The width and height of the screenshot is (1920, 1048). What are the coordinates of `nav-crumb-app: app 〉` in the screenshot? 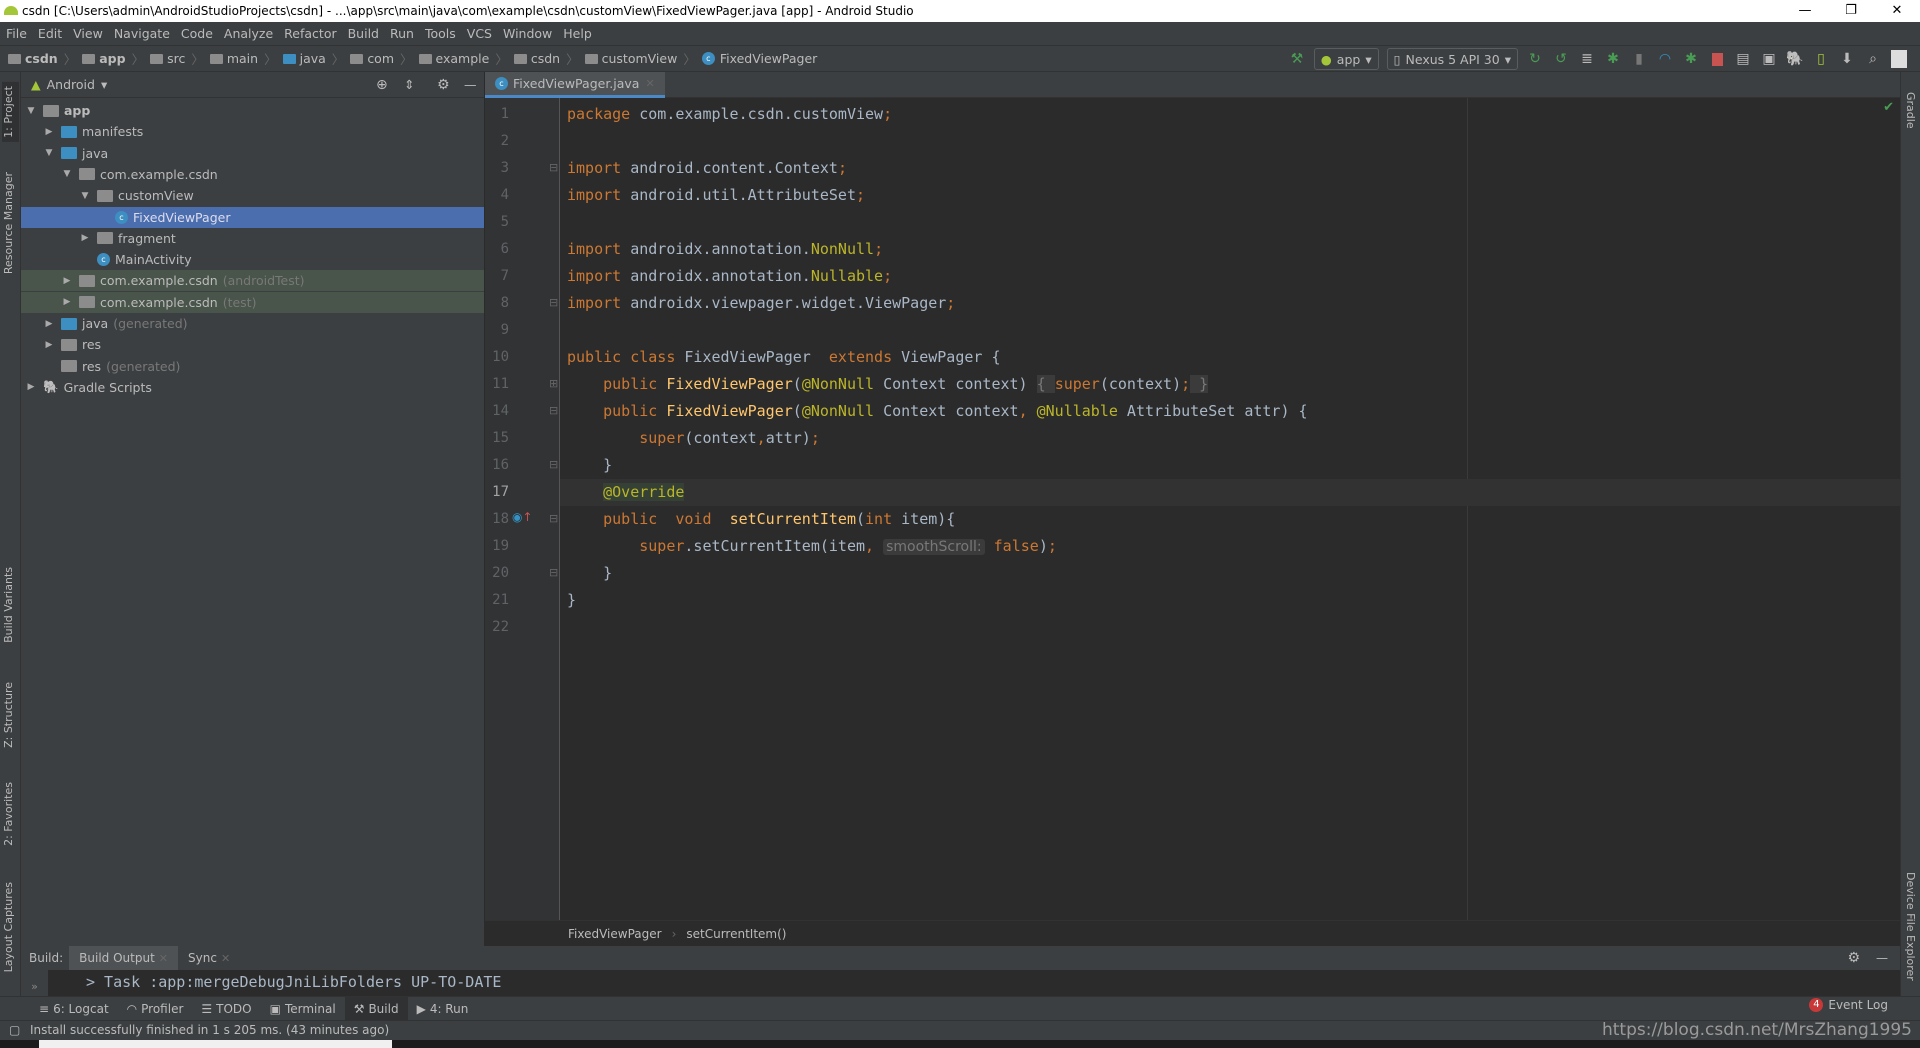 It's located at (116, 58).